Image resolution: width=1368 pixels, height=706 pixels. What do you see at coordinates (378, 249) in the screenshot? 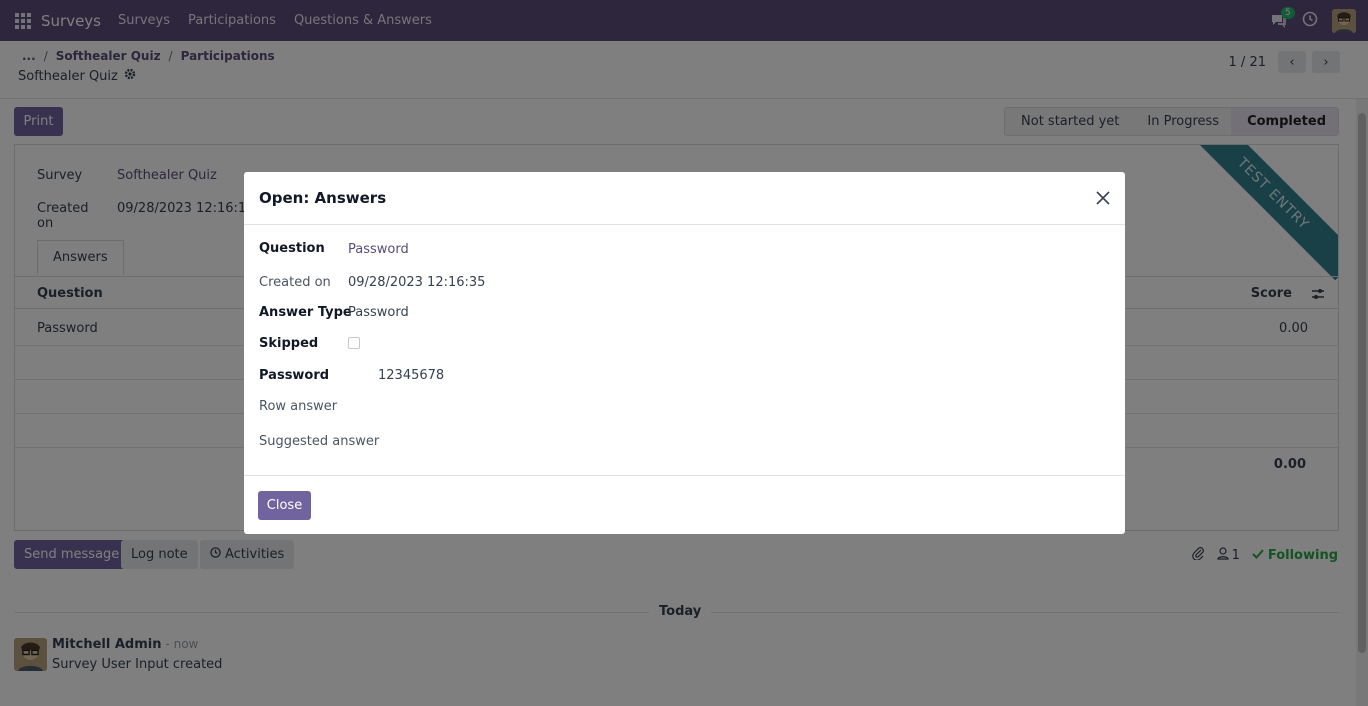
I see `question-value: Password` at bounding box center [378, 249].